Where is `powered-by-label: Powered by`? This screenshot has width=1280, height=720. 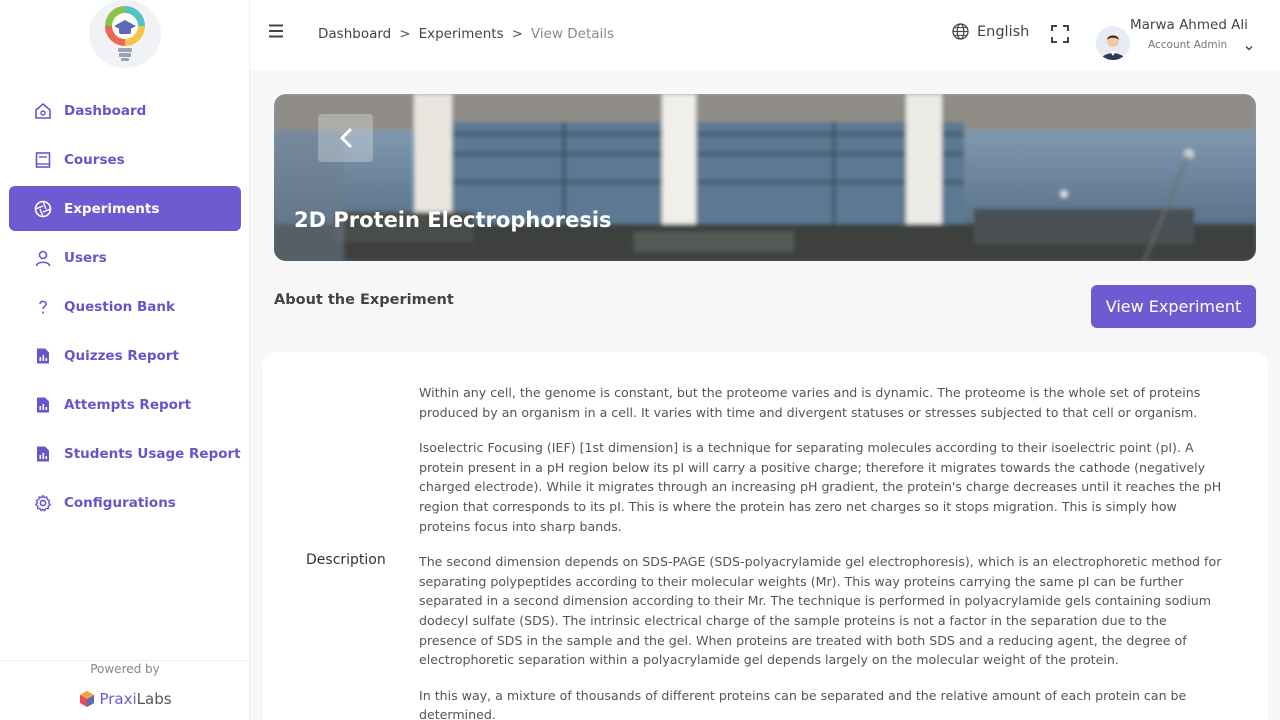 powered-by-label: Powered by is located at coordinates (125, 669).